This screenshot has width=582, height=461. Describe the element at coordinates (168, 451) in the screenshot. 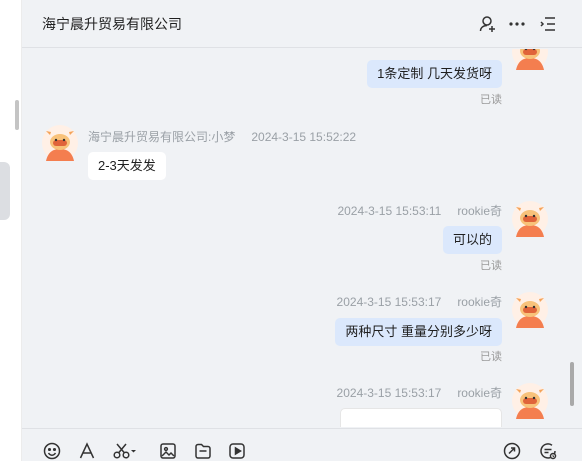

I see `image-icon` at that location.